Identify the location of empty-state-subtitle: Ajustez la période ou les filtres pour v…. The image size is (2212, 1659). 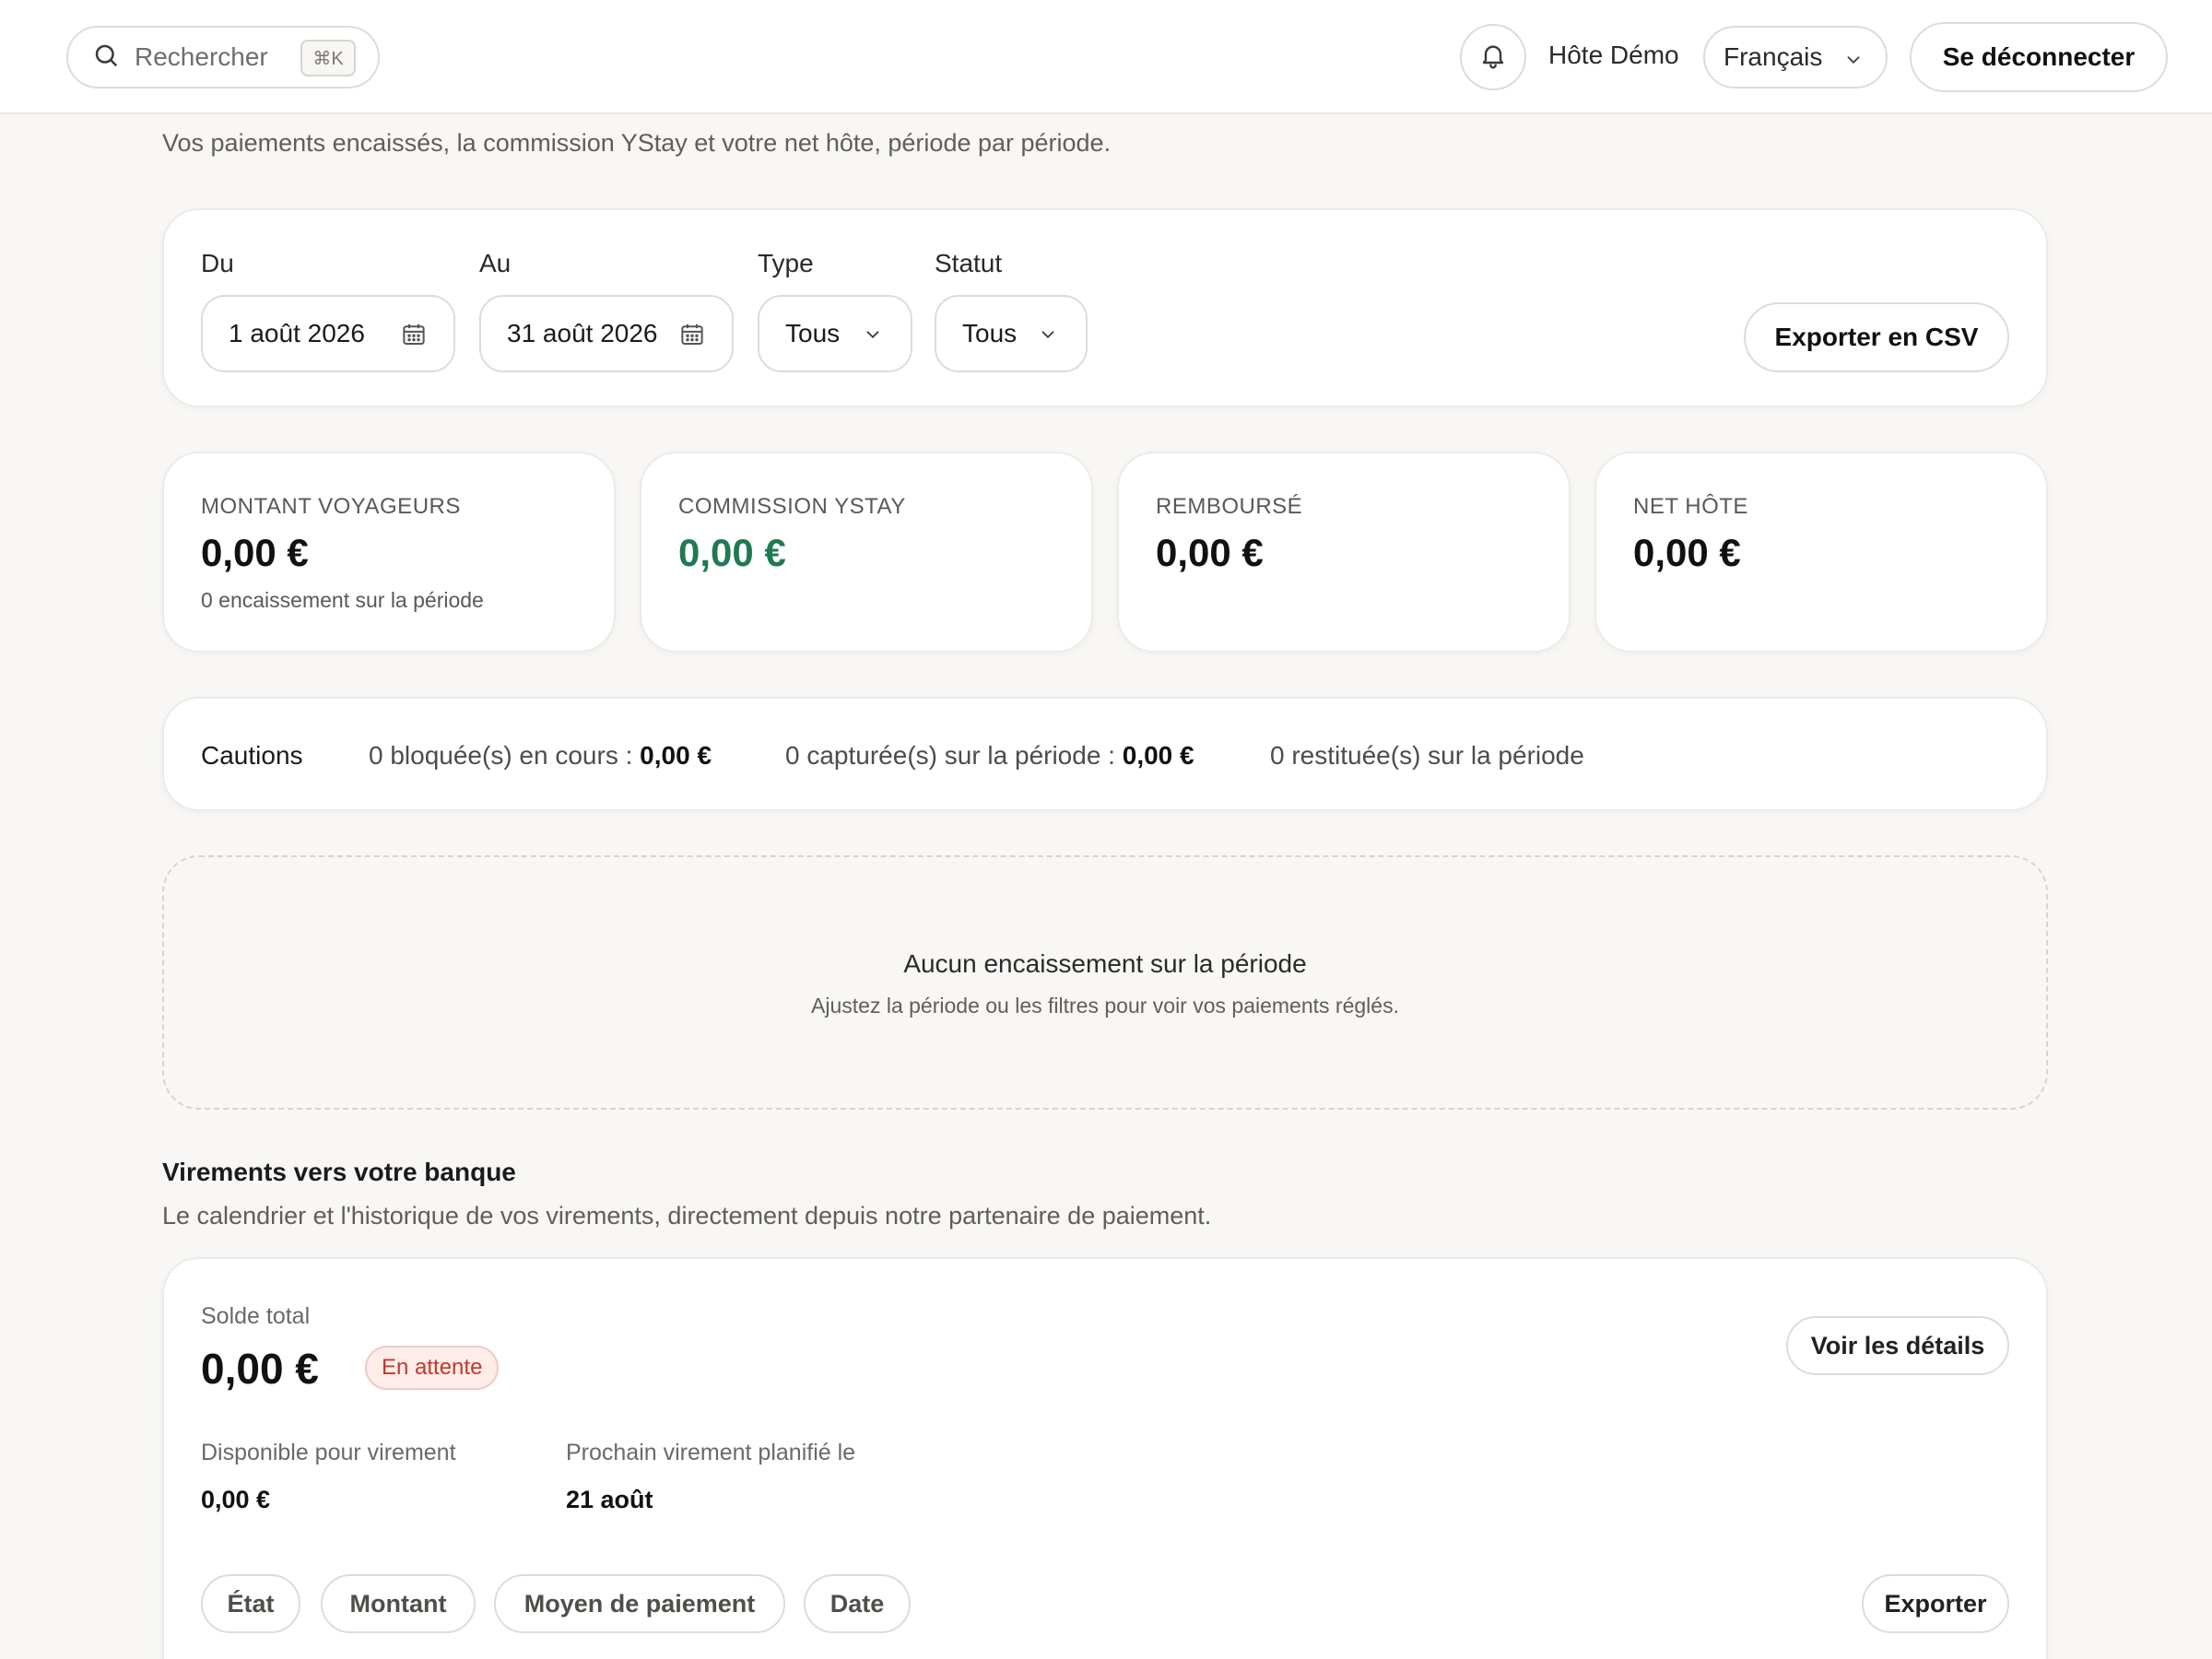
(1105, 1006).